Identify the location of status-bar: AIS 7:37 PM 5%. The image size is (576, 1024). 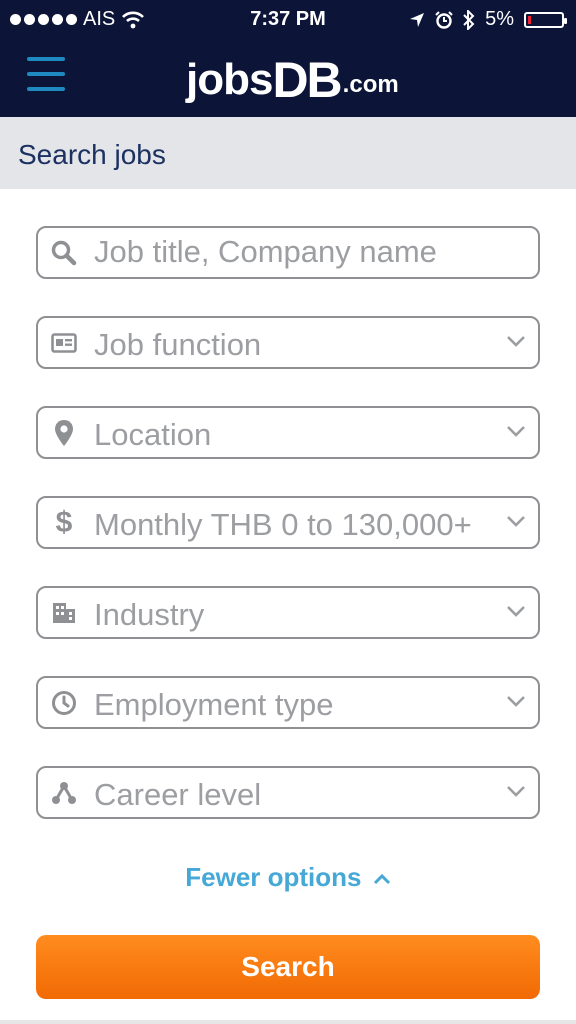
(288, 19).